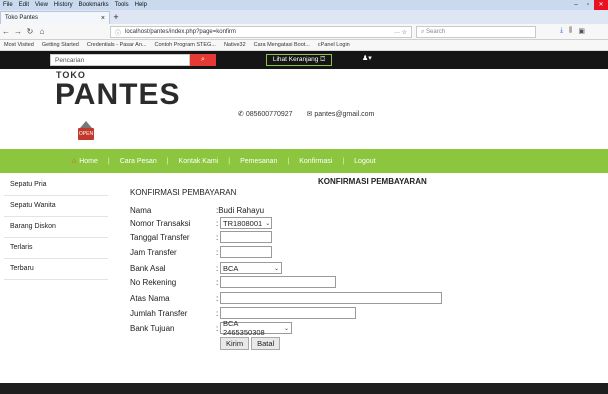 Image resolution: width=608 pixels, height=394 pixels. I want to click on form-heading: KONFIRMASI PEMBAYARAN, so click(372, 181).